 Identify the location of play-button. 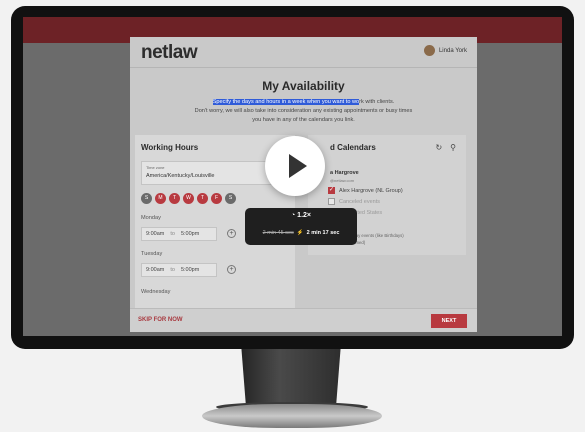
(295, 166).